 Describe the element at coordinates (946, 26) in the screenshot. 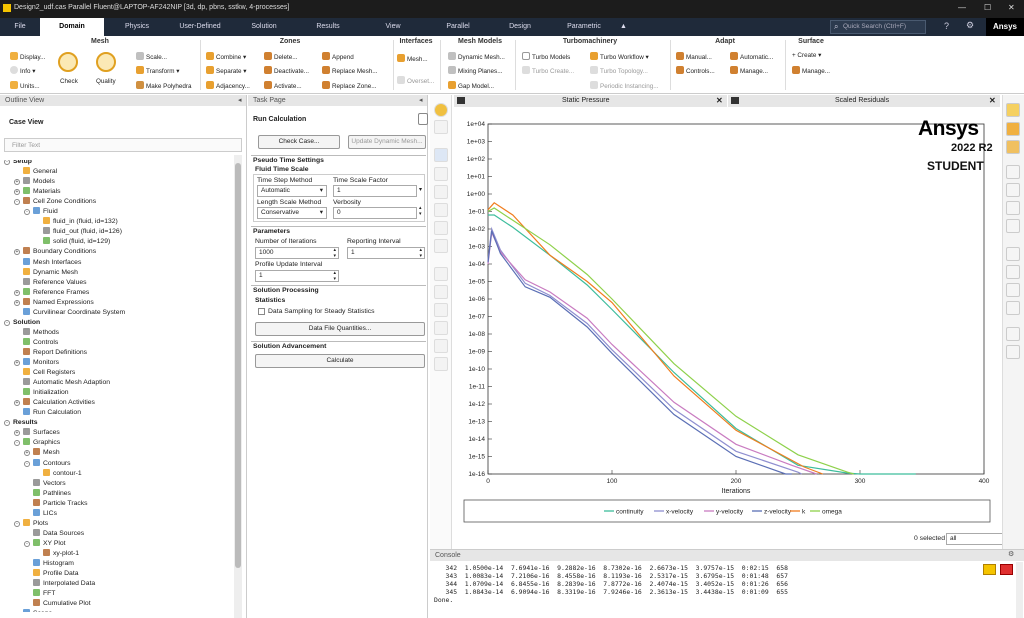

I see `help-icon: ?` at that location.